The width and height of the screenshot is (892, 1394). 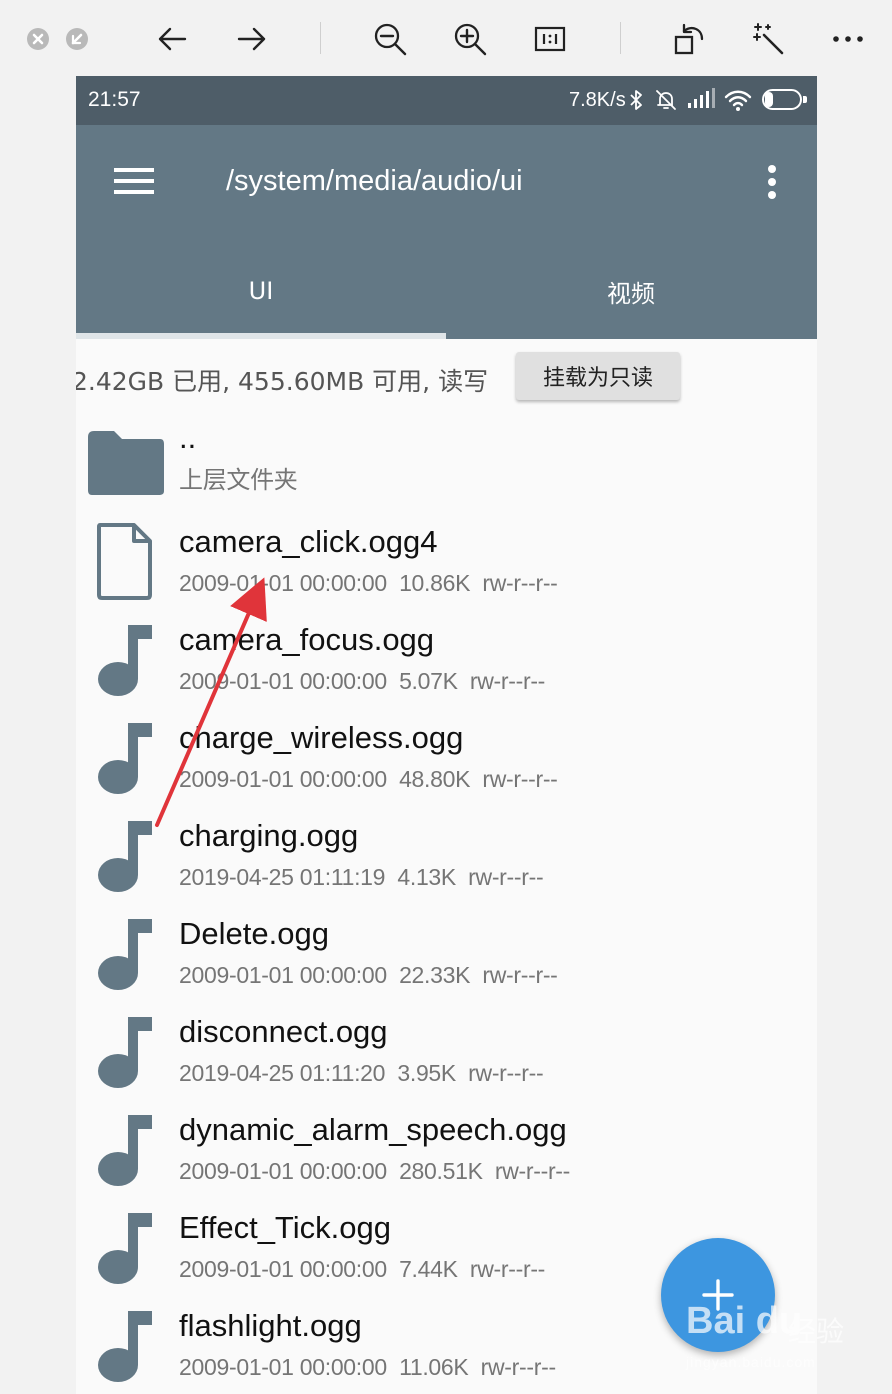 I want to click on minimize-icon, so click(x=77, y=39).